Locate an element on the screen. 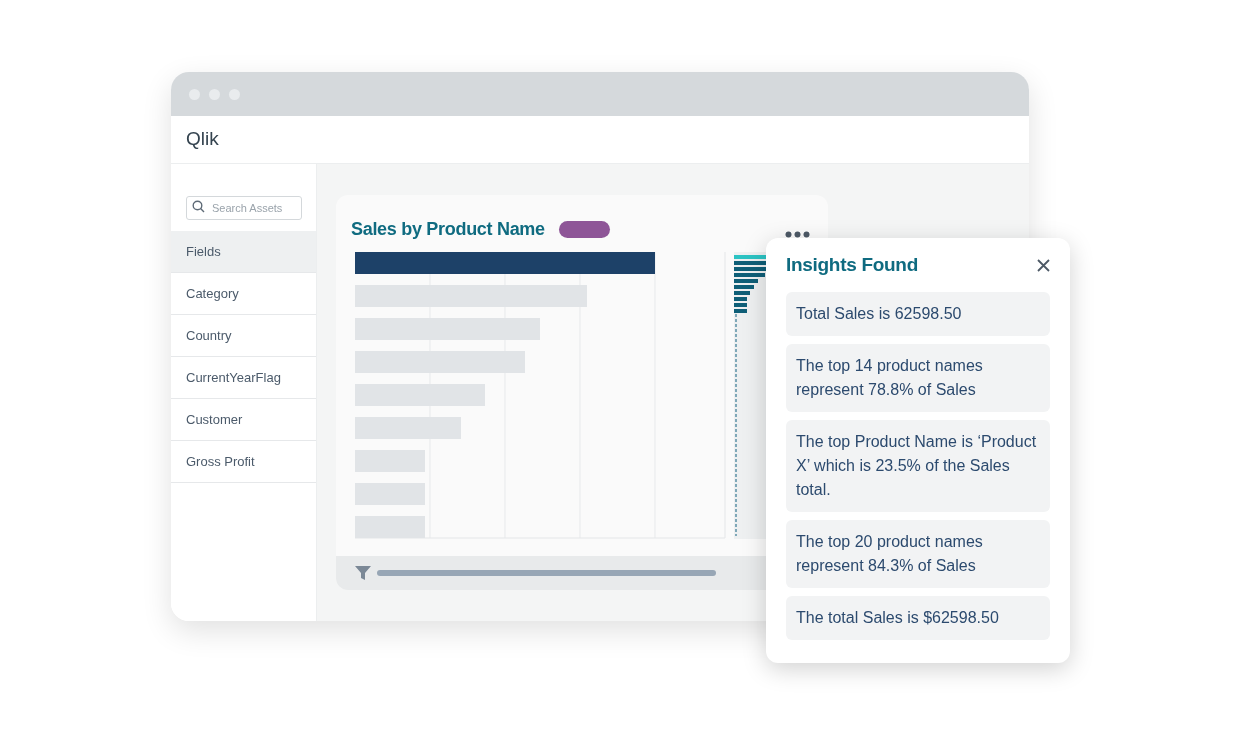  tag-pill is located at coordinates (584, 229).